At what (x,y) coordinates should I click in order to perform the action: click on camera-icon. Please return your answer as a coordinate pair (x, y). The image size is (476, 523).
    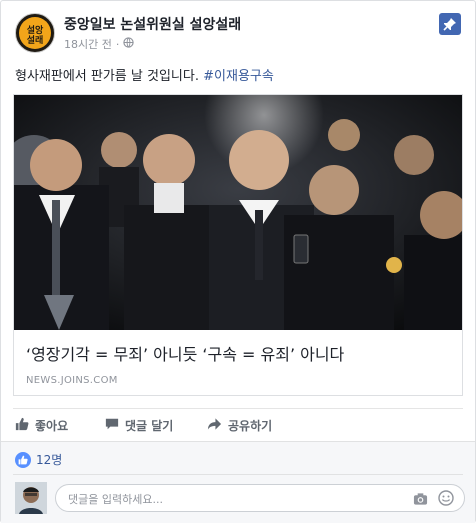
    Looking at the image, I should click on (420, 500).